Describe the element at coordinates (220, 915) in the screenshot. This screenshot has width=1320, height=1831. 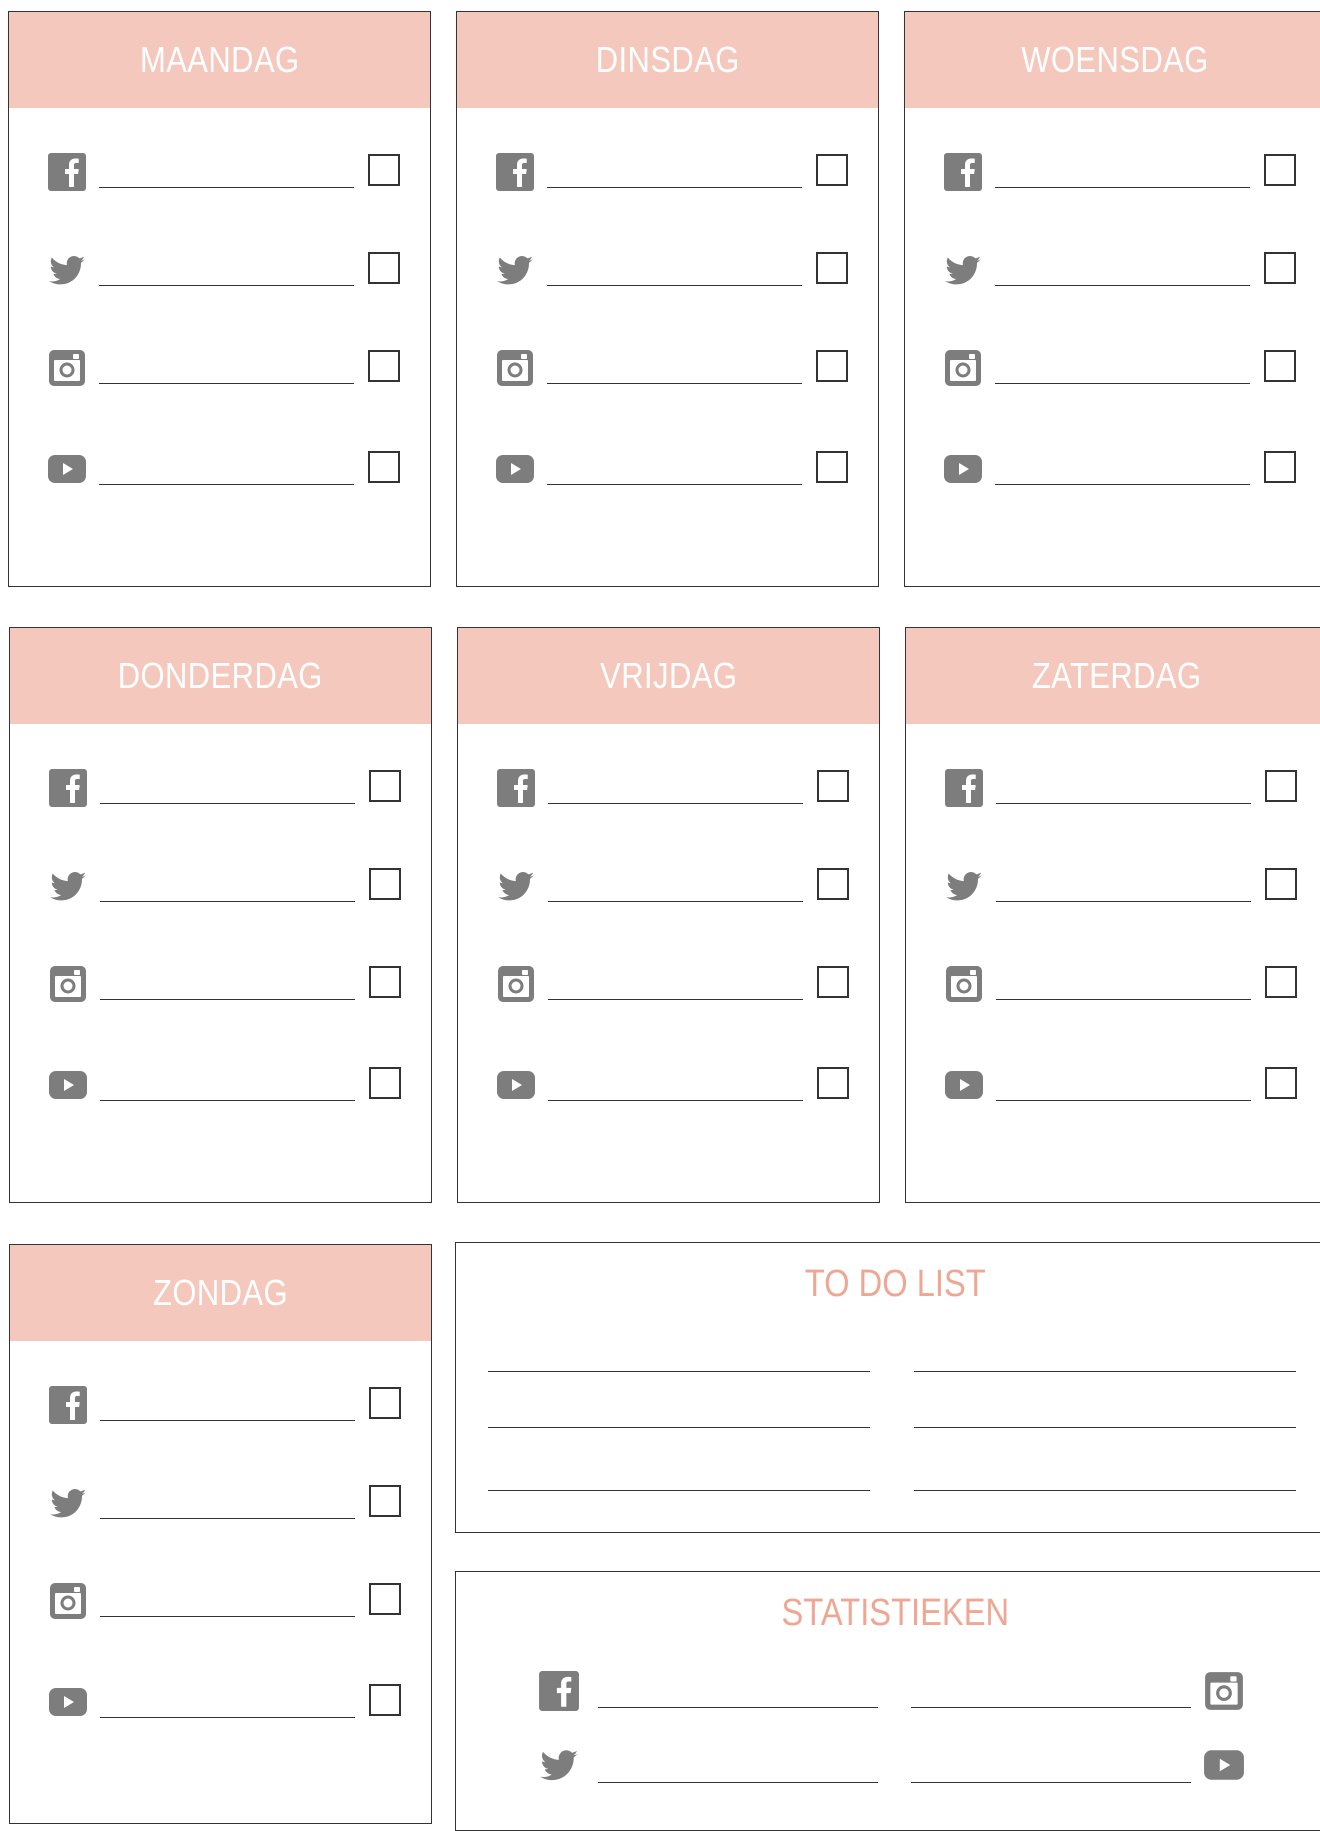
I see `day-card: DONDERDAG` at that location.